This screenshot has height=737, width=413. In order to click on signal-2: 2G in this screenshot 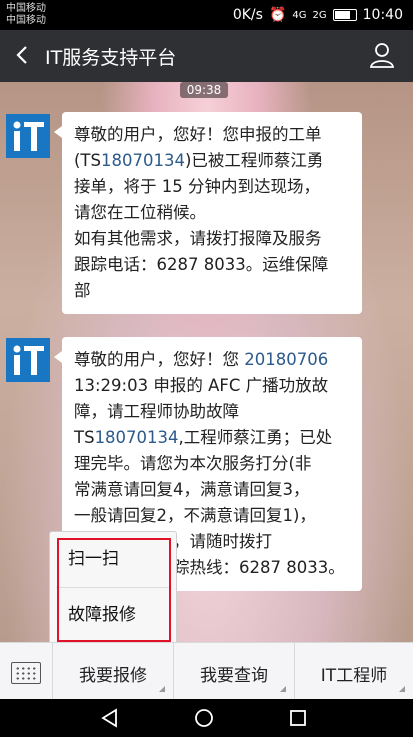, I will do `click(319, 15)`.